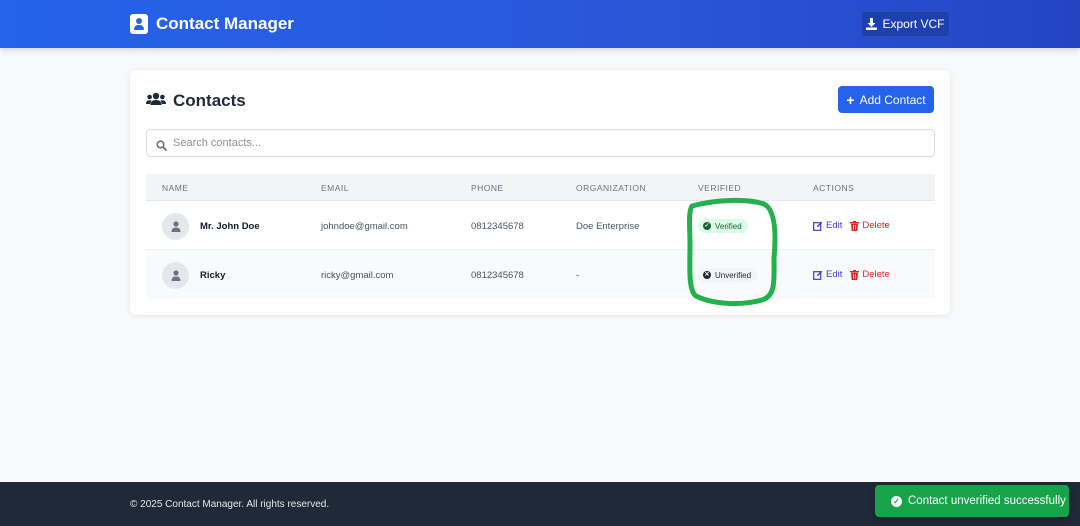 This screenshot has height=526, width=1080. I want to click on success-toast: ✓ Contact unverified successfully, so click(972, 501).